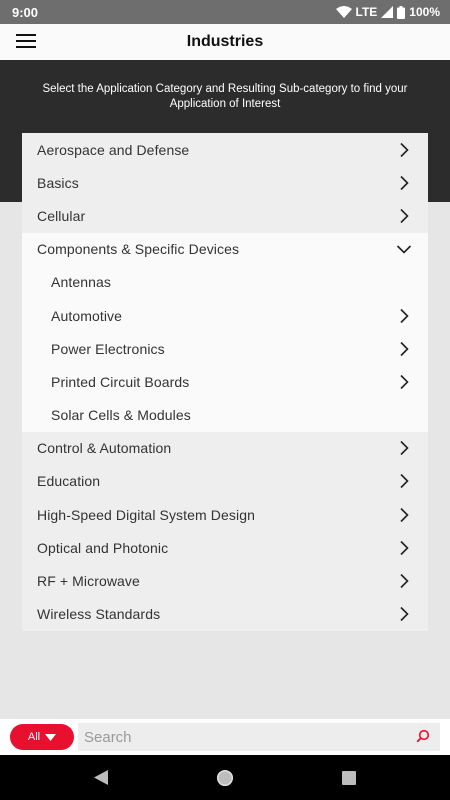  What do you see at coordinates (69, 481) in the screenshot?
I see `category-label: Education` at bounding box center [69, 481].